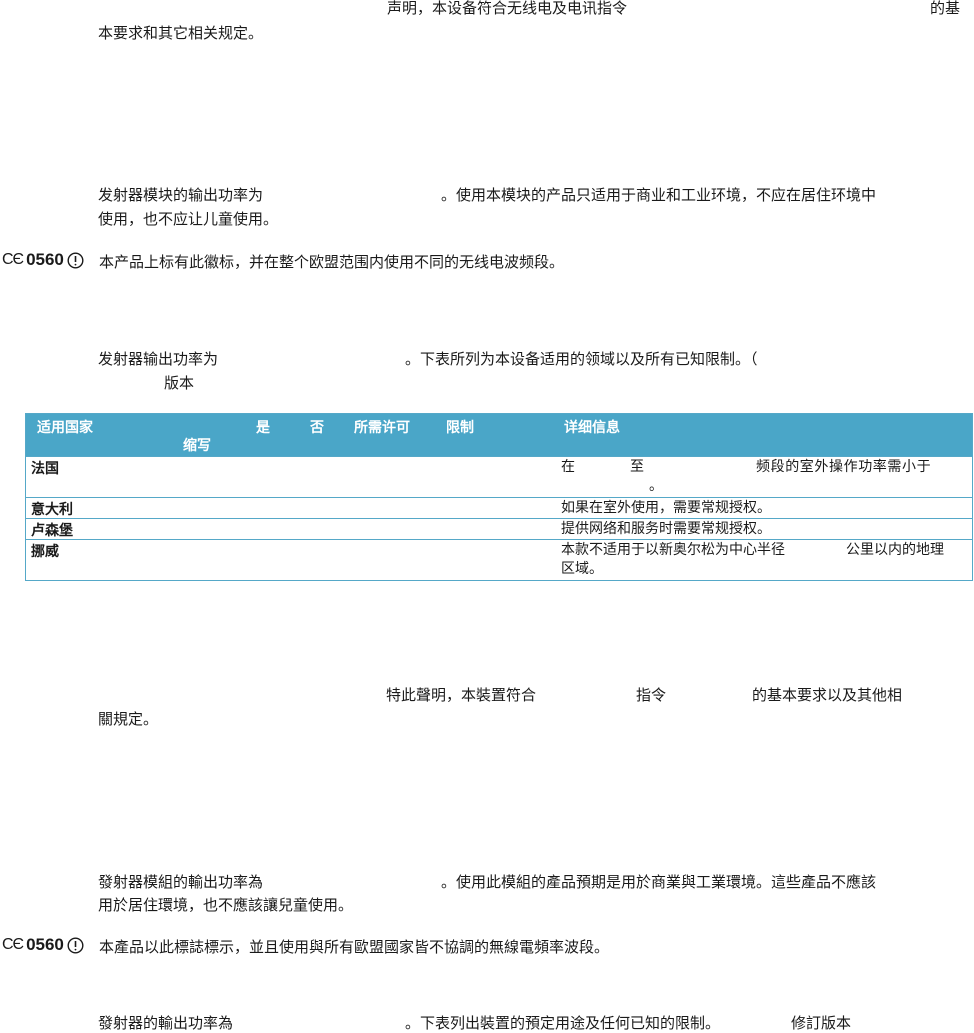 The width and height of the screenshot is (974, 1033). I want to click on declaration-text-end: 的基, so click(945, 8).